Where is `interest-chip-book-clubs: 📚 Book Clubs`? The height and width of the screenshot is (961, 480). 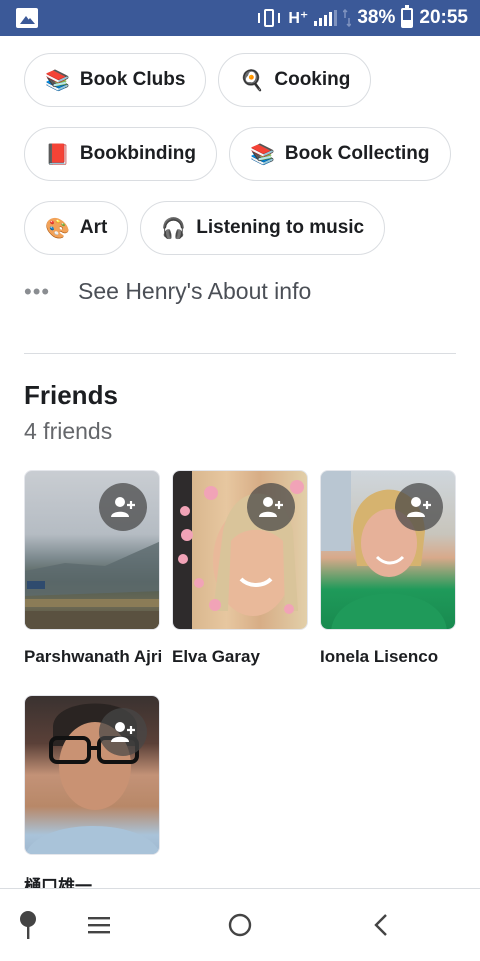 interest-chip-book-clubs: 📚 Book Clubs is located at coordinates (115, 80).